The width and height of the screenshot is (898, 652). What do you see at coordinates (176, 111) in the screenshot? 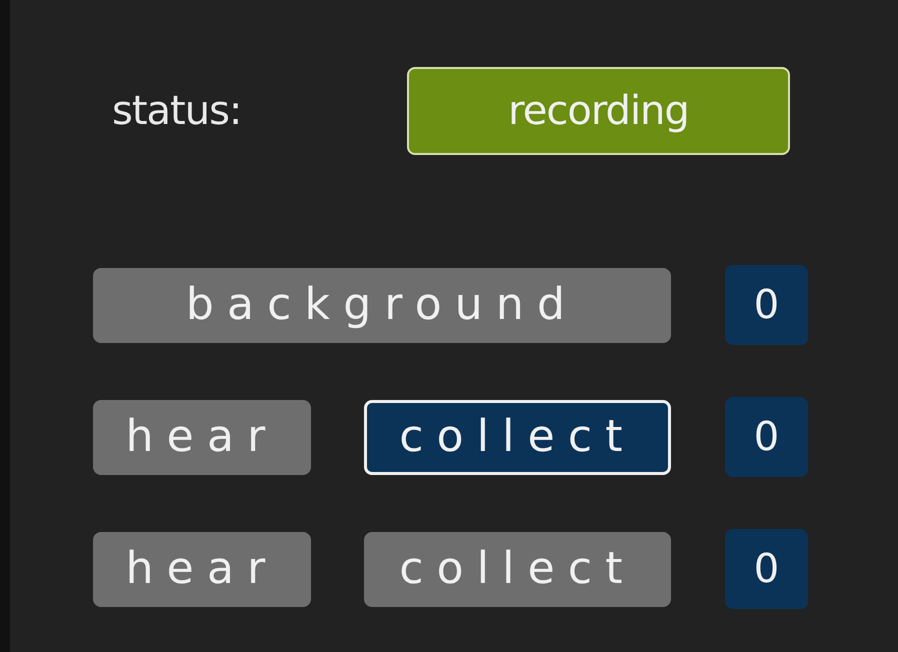
I see `status-label: status:` at bounding box center [176, 111].